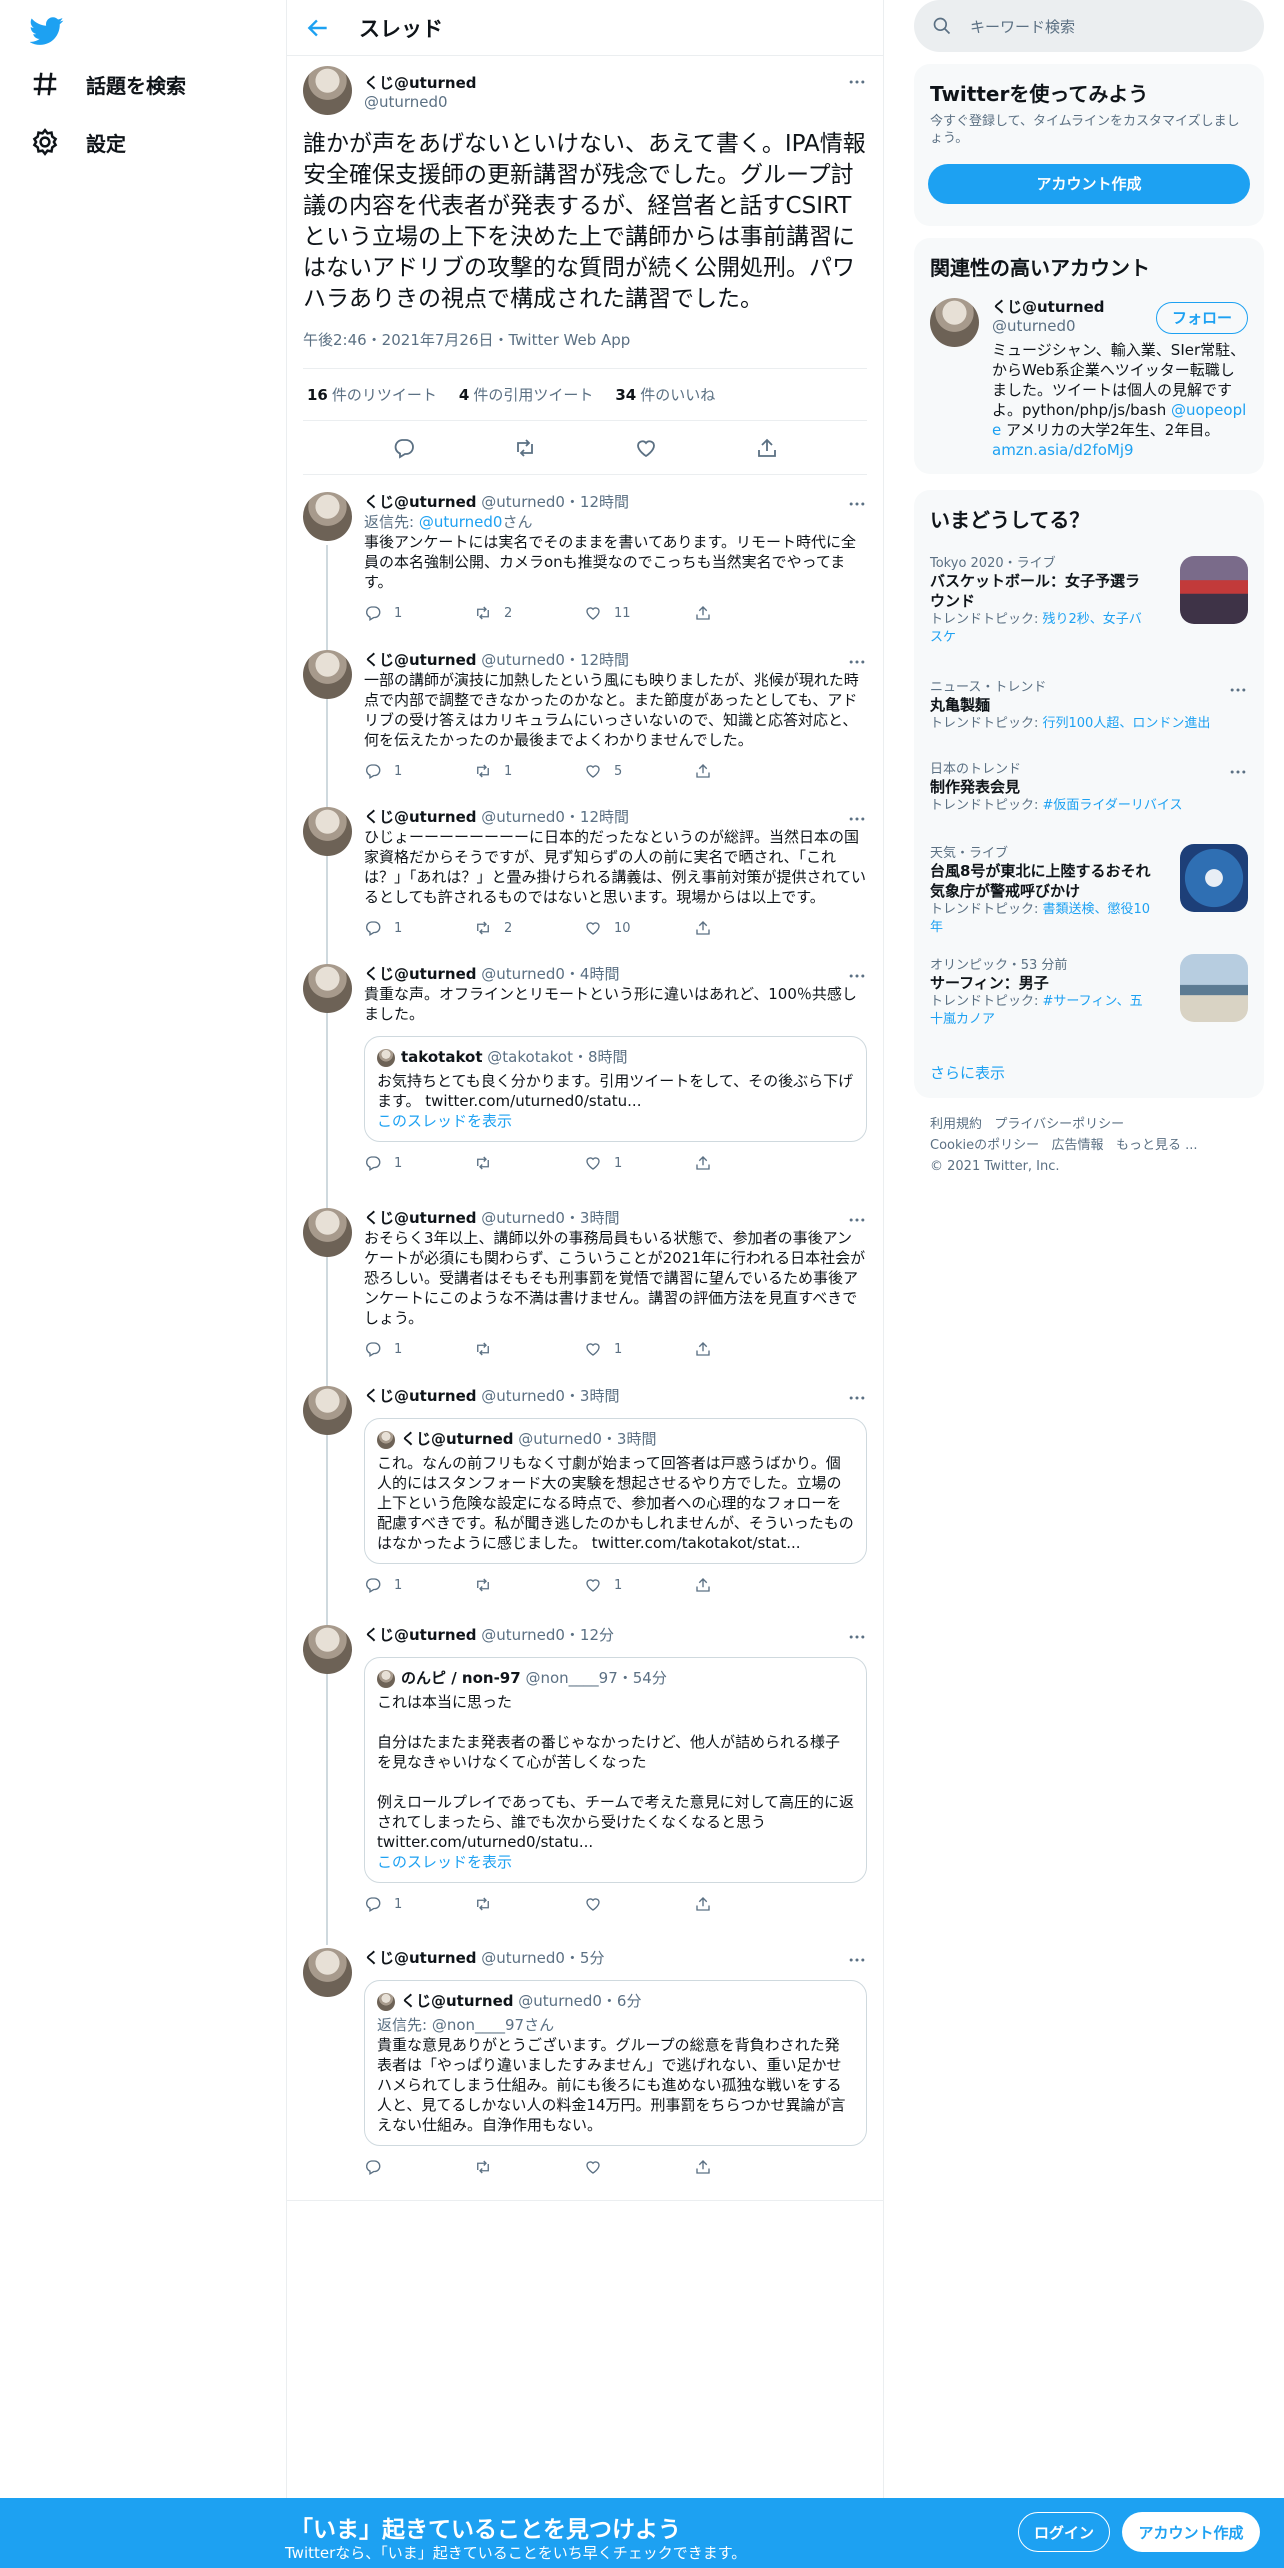 The height and width of the screenshot is (2568, 1284). I want to click on retweet-action: 1, so click(529, 771).